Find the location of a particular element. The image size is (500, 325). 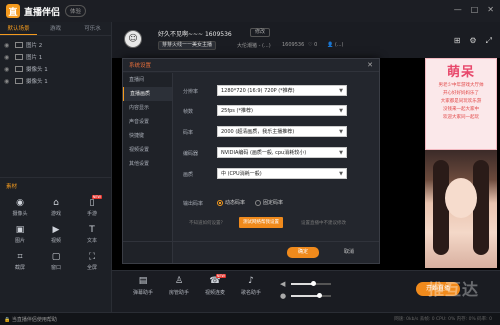

minimize-icon: — is located at coordinates (458, 9).